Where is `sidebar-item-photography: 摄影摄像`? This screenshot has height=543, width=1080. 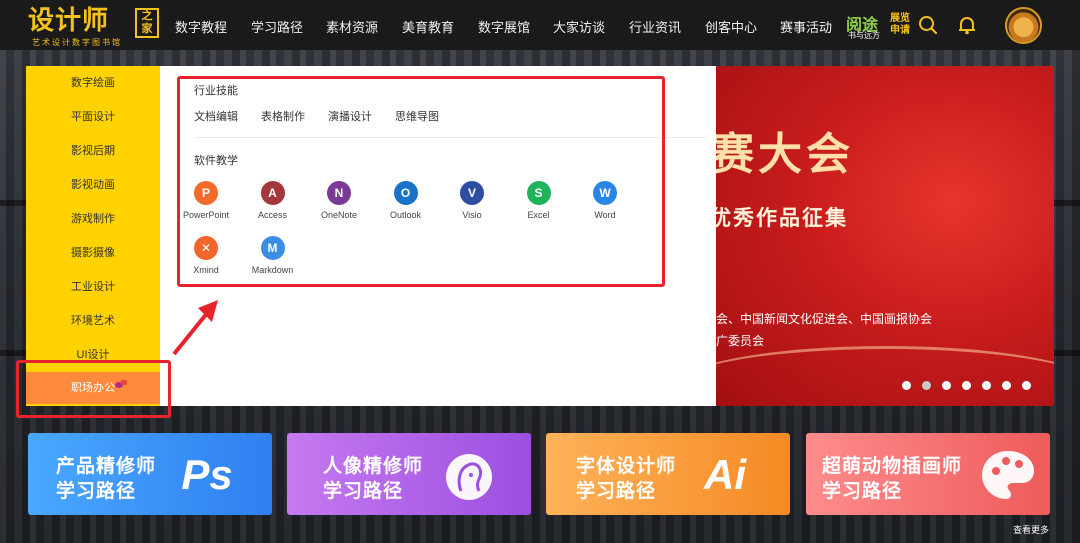
sidebar-item-photography: 摄影摄像 is located at coordinates (93, 253).